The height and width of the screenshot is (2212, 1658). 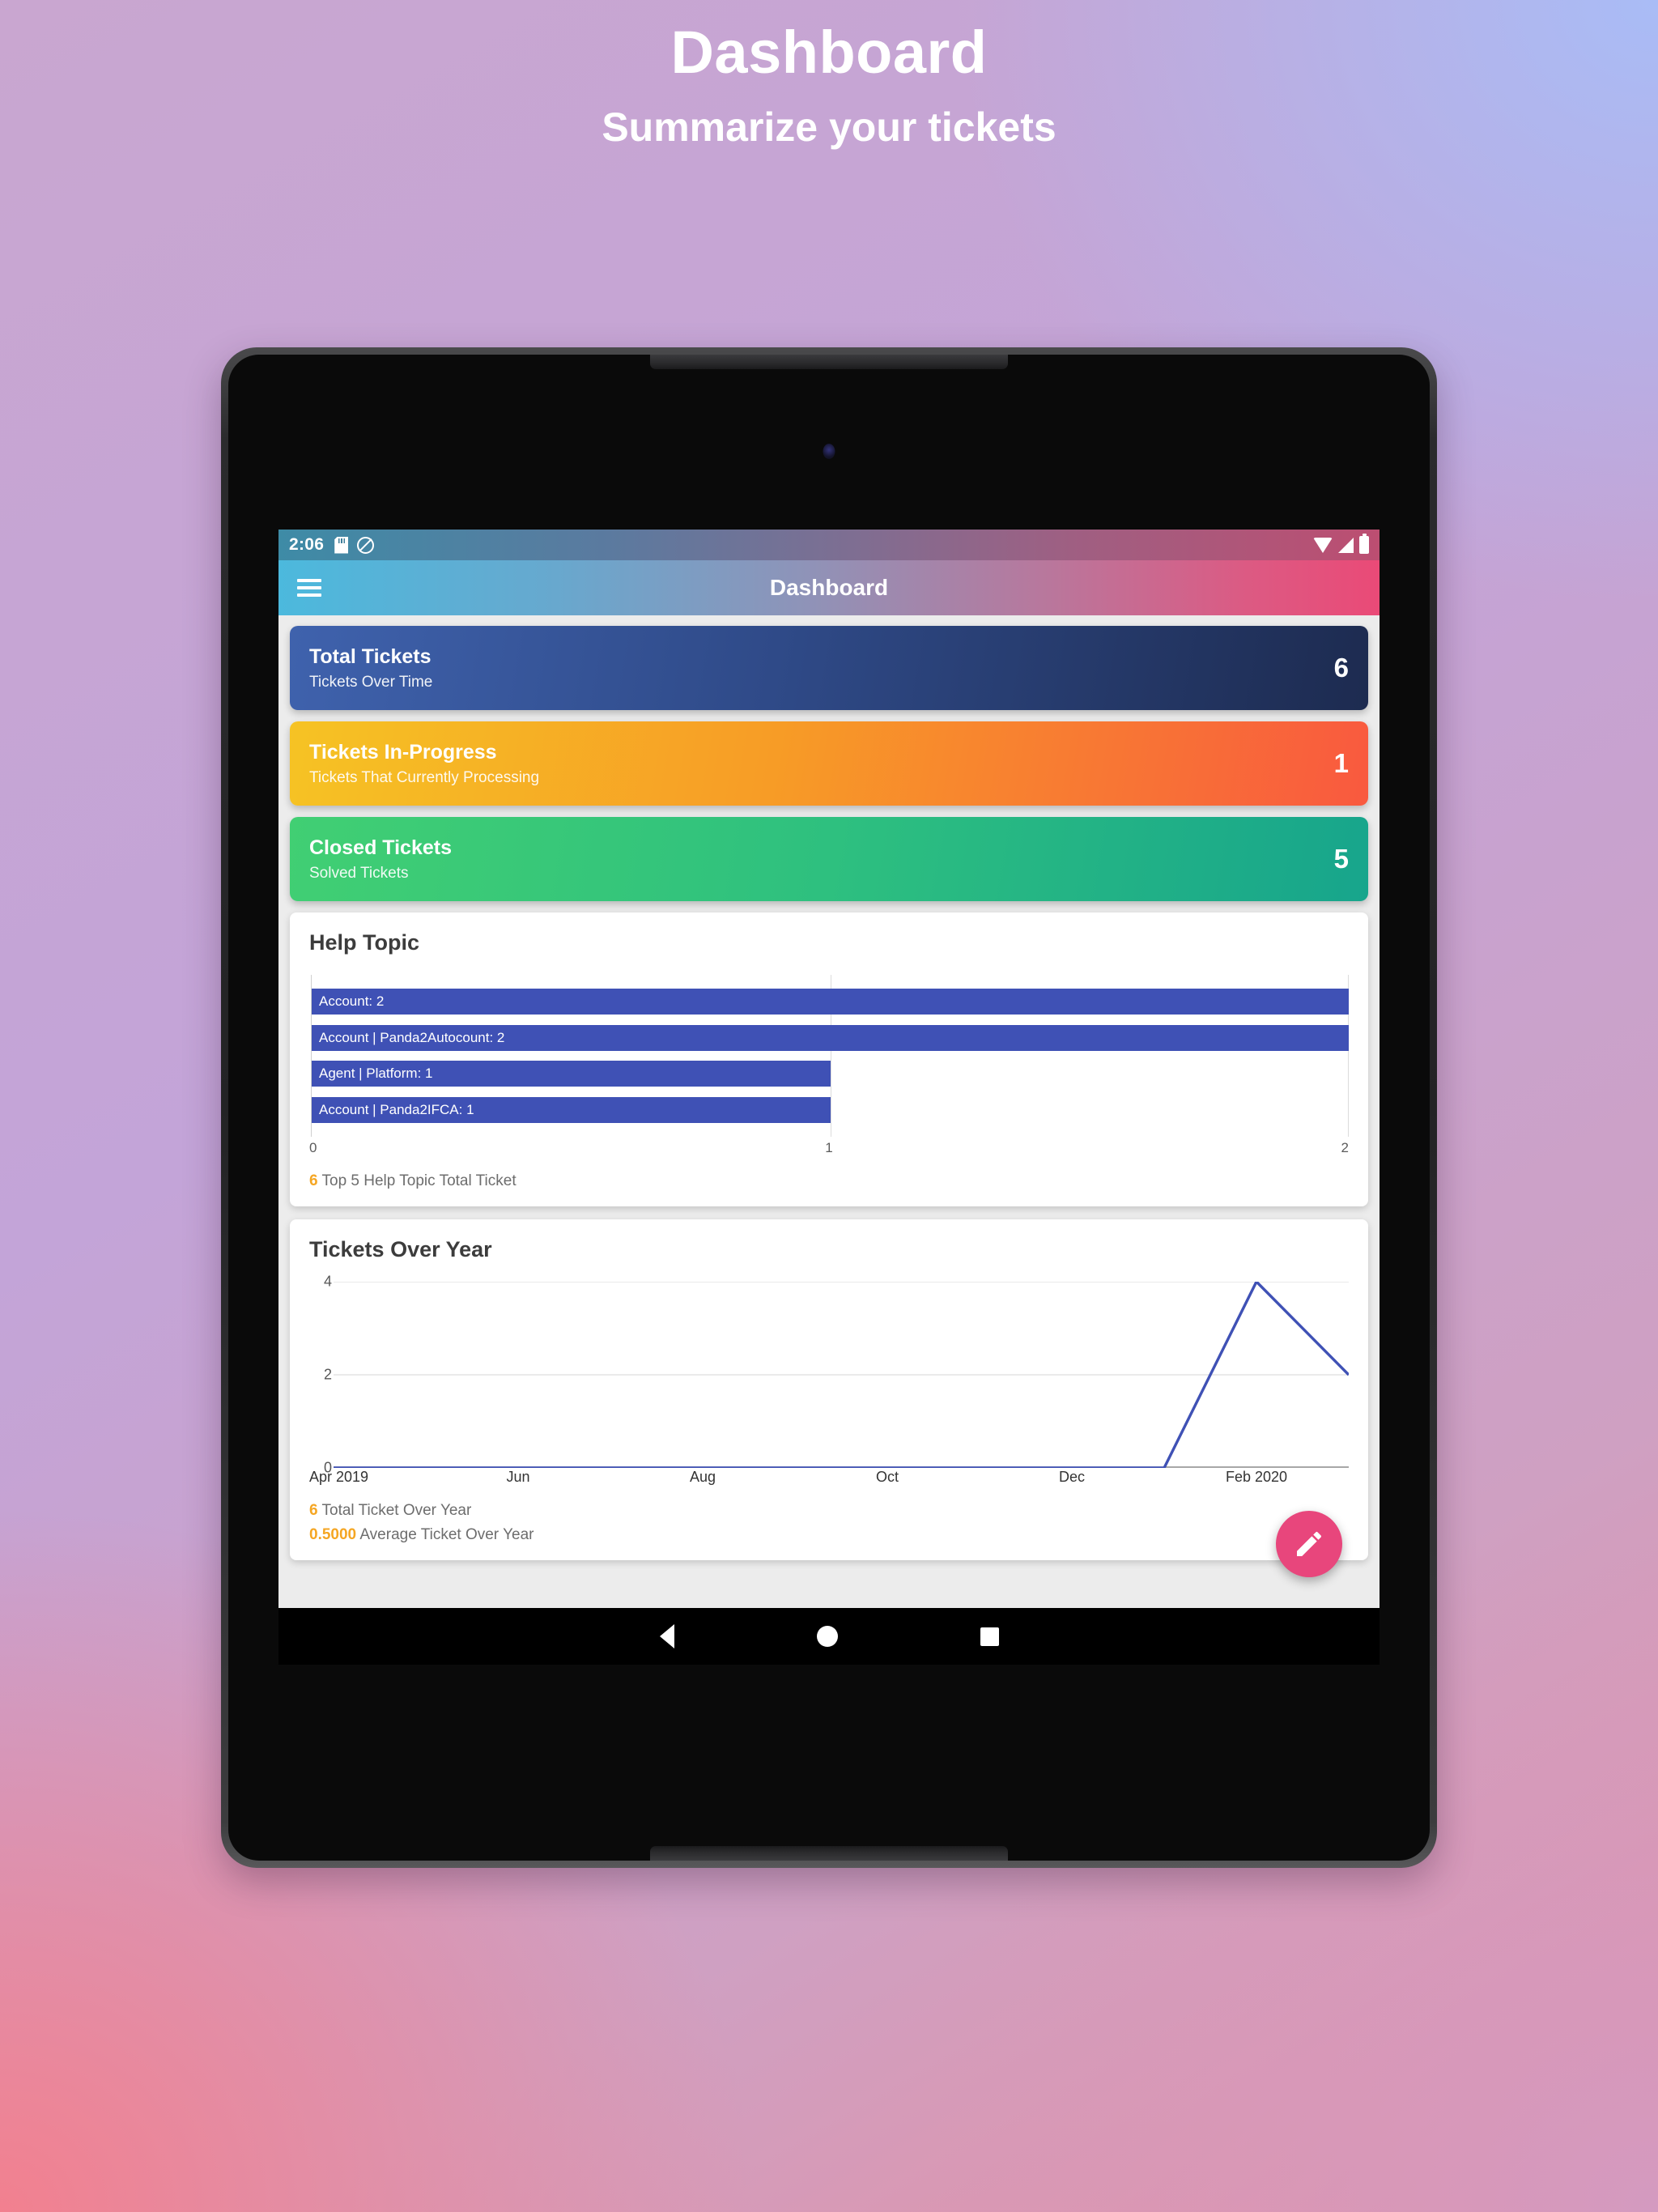 What do you see at coordinates (359, 873) in the screenshot?
I see `stat-card-sublabel: Solved Tickets` at bounding box center [359, 873].